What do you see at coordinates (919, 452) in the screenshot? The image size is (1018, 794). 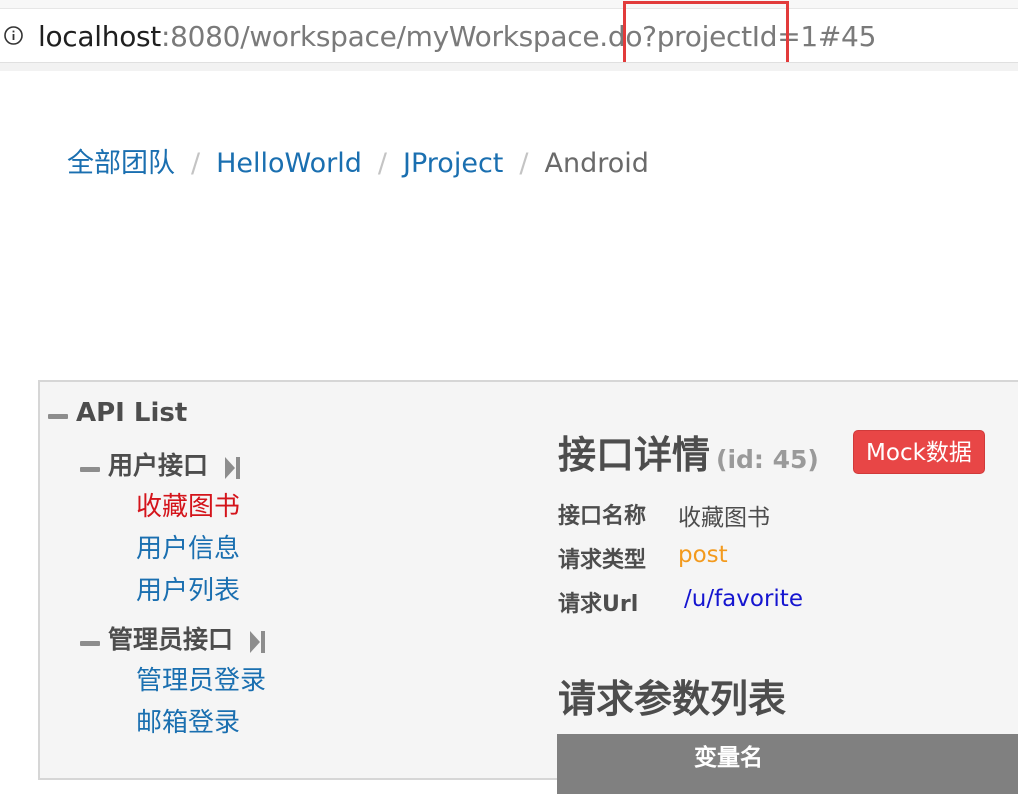 I see `mock-data-button: Mock数据` at bounding box center [919, 452].